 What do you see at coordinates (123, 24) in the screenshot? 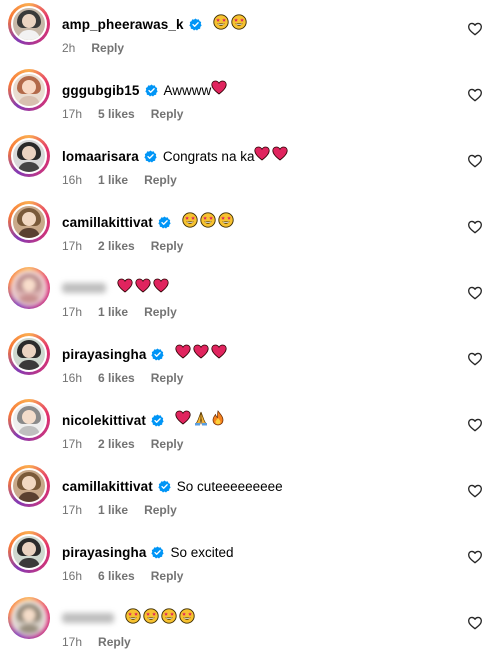
I see `username-link: amp_pheerawas_k` at bounding box center [123, 24].